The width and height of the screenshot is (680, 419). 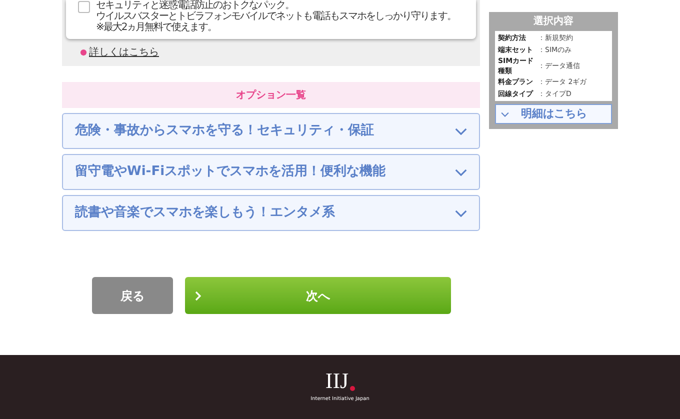 What do you see at coordinates (195, 5) in the screenshot?
I see `plan-description: セキュリティと迷惑電話防止のおトクなパック。` at bounding box center [195, 5].